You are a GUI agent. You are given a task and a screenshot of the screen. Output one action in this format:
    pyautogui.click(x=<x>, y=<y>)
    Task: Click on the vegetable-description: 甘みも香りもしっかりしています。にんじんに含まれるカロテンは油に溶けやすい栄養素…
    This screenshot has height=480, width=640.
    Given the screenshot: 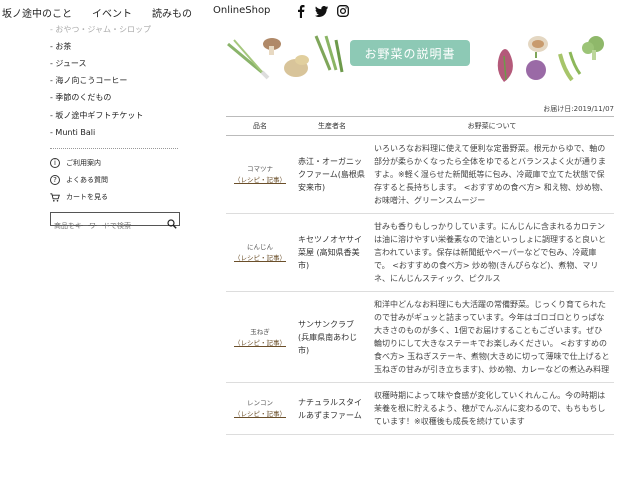 What is the action you would take?
    pyautogui.click(x=492, y=252)
    